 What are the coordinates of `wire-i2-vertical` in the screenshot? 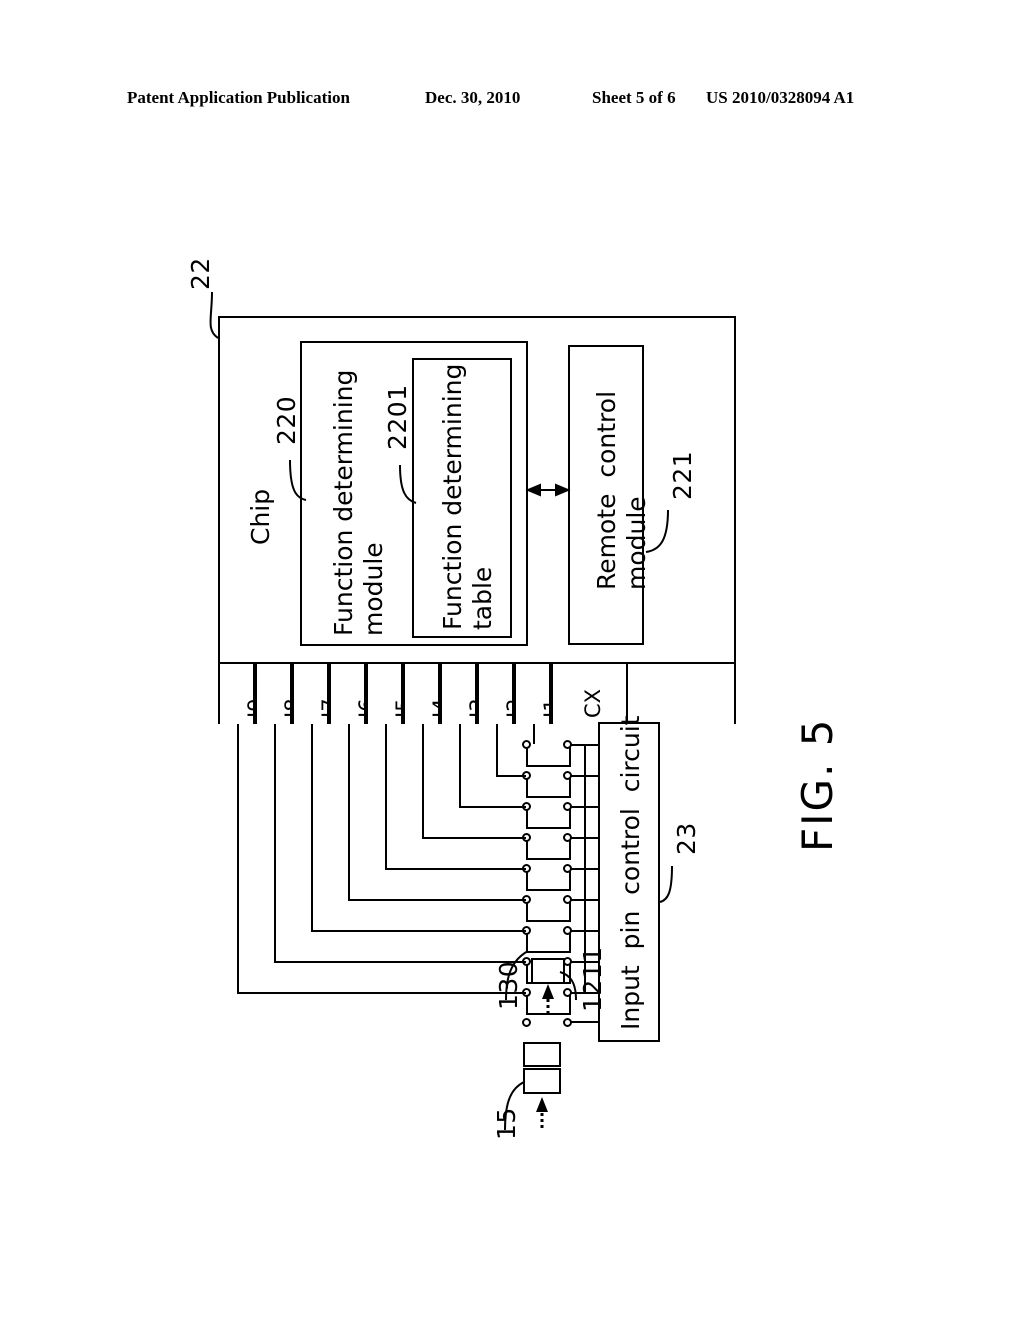 It's located at (496, 749).